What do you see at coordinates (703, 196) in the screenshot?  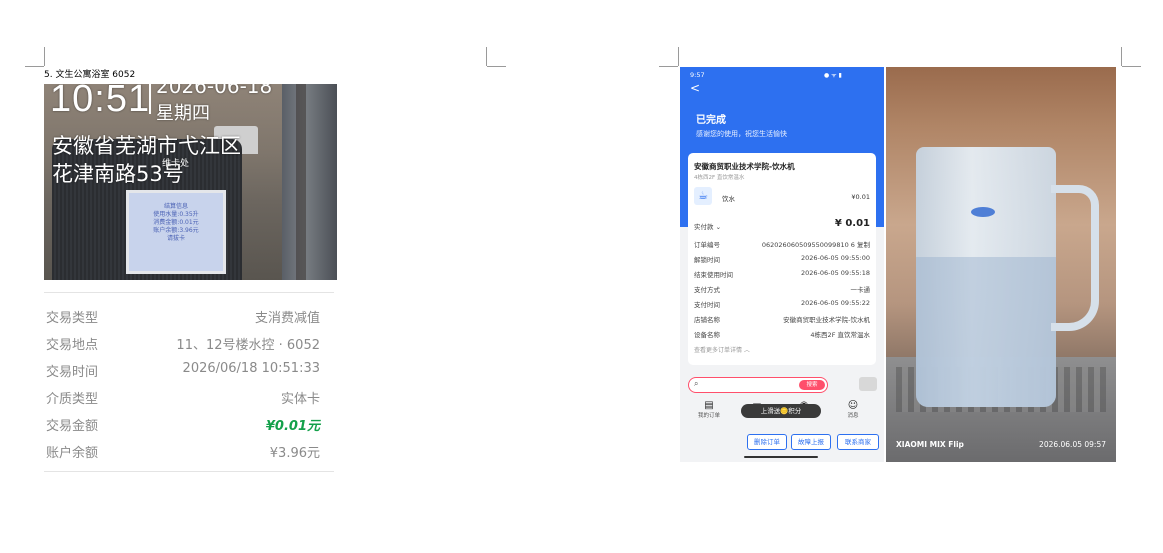 I see `cup-icon: ☕` at bounding box center [703, 196].